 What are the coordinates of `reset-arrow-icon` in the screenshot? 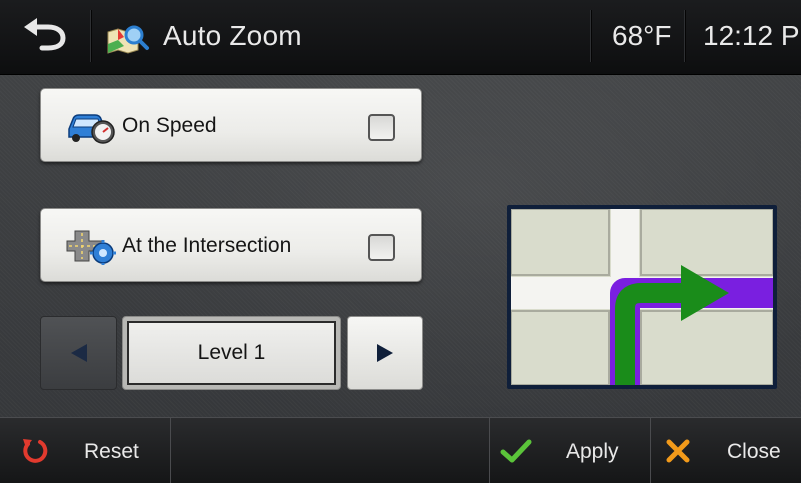 It's located at (35, 451).